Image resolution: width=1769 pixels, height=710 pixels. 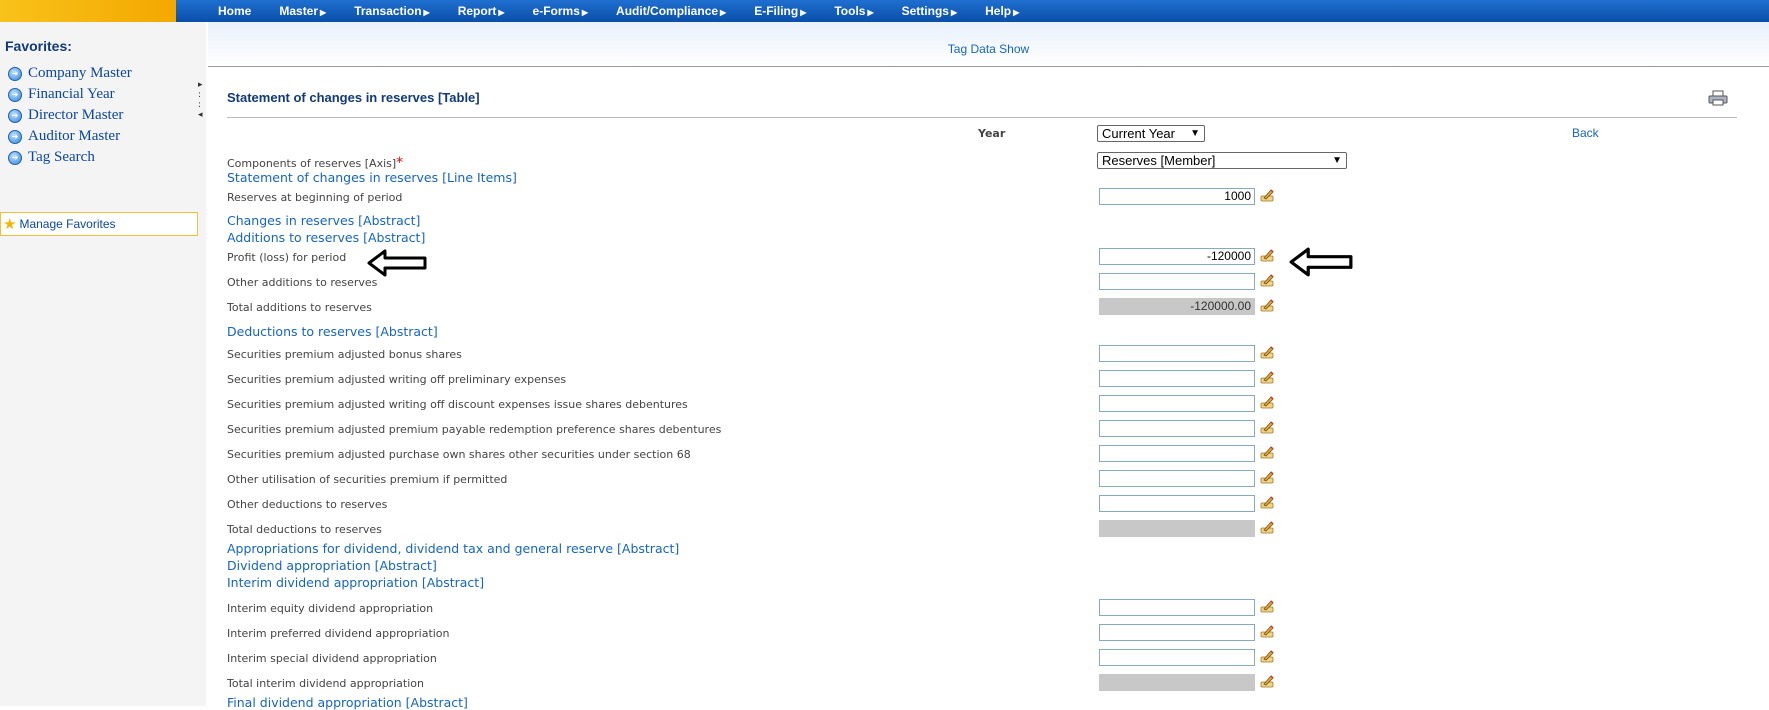 I want to click on field-label: Other deductions to reserves, so click(x=307, y=504).